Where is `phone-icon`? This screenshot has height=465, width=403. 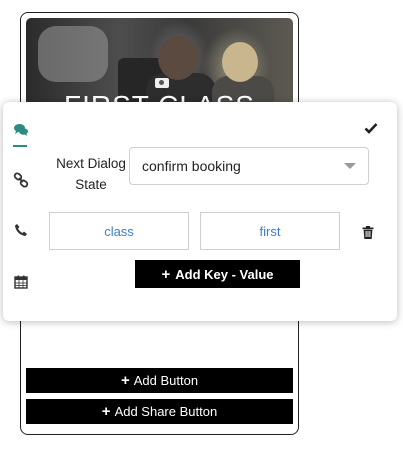
phone-icon is located at coordinates (21, 230).